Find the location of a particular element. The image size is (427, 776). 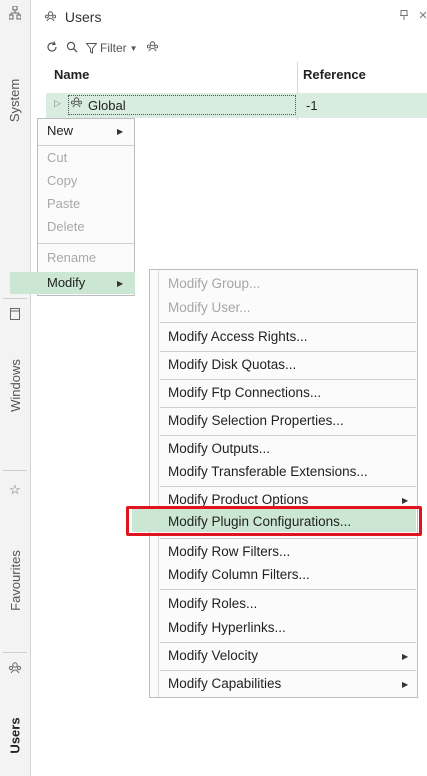

tab-users: Users is located at coordinates (15, 735).